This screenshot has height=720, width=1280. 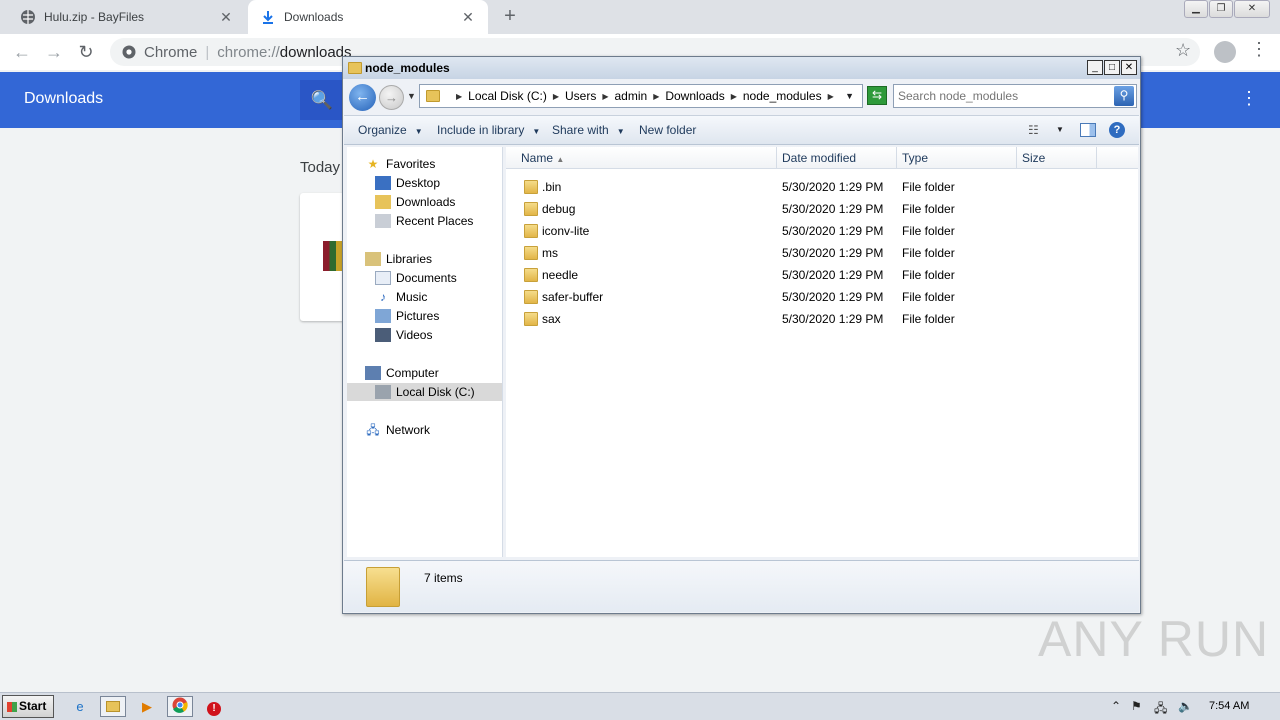 What do you see at coordinates (373, 259) in the screenshot?
I see `libraries-icon` at bounding box center [373, 259].